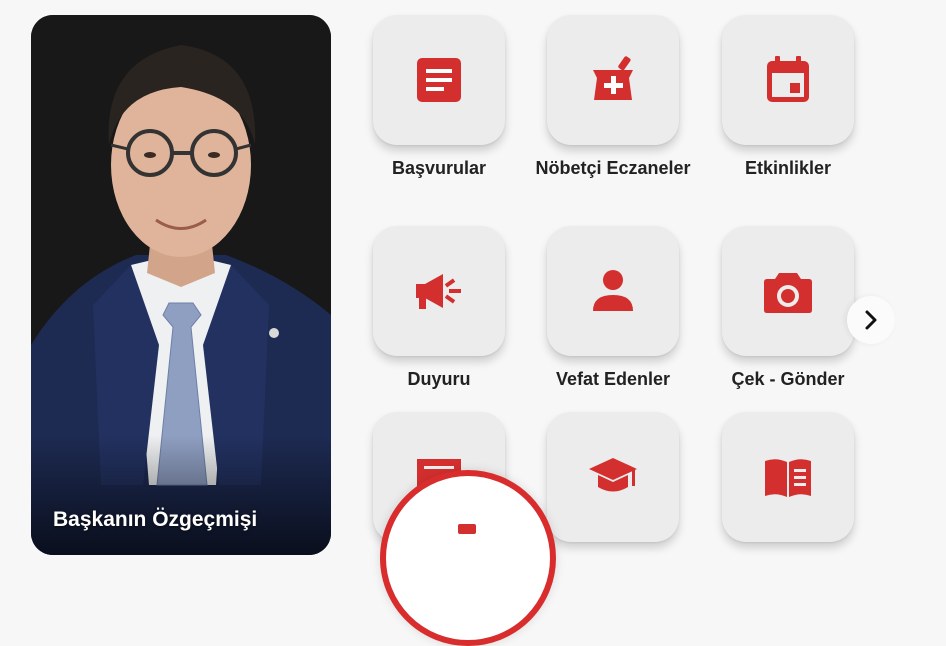 This screenshot has width=946, height=646. Describe the element at coordinates (613, 168) in the screenshot. I see `tile-pharmacies-label: Nöbetçi Eczaneler` at that location.